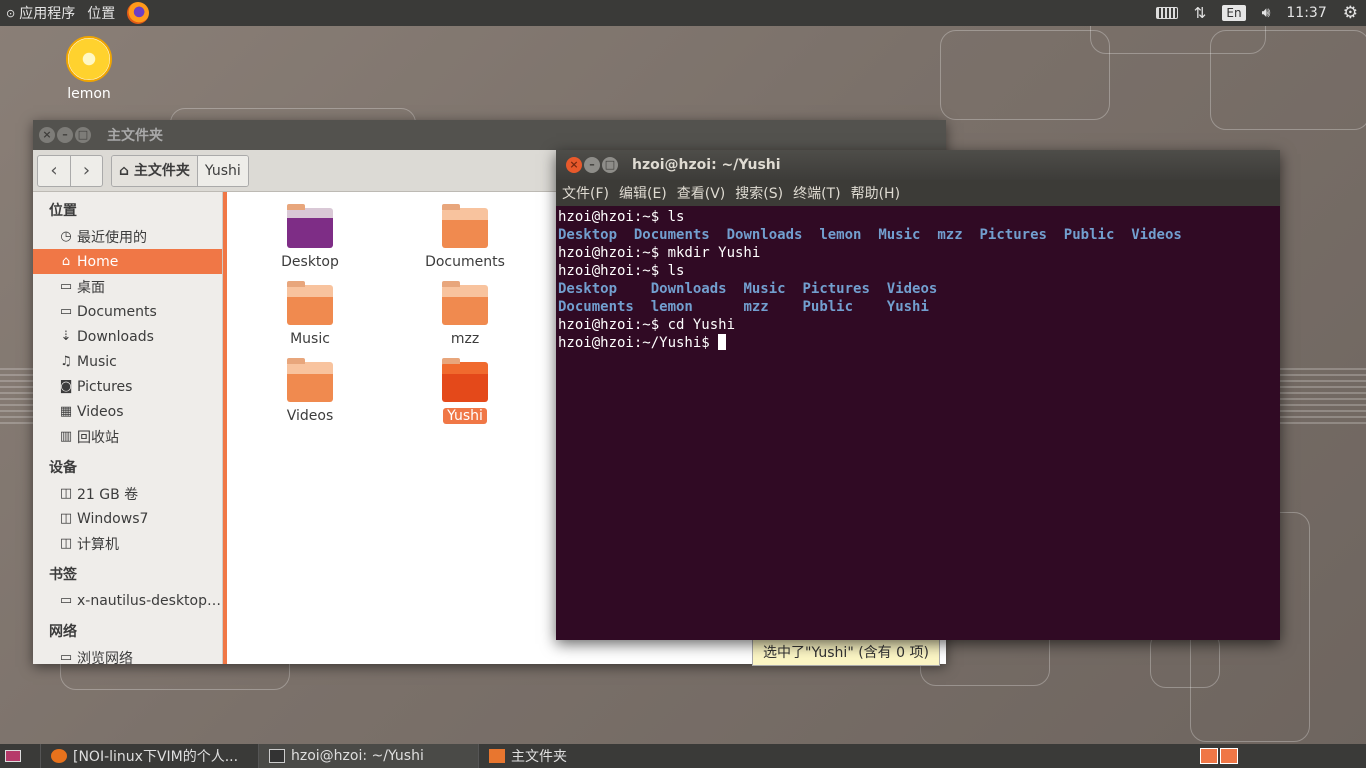  Describe the element at coordinates (683, 13) in the screenshot. I see `top-panel: ⊙ 应用程序 位置 ⇅ En 🔊︎ 11:37 ⚙` at that location.